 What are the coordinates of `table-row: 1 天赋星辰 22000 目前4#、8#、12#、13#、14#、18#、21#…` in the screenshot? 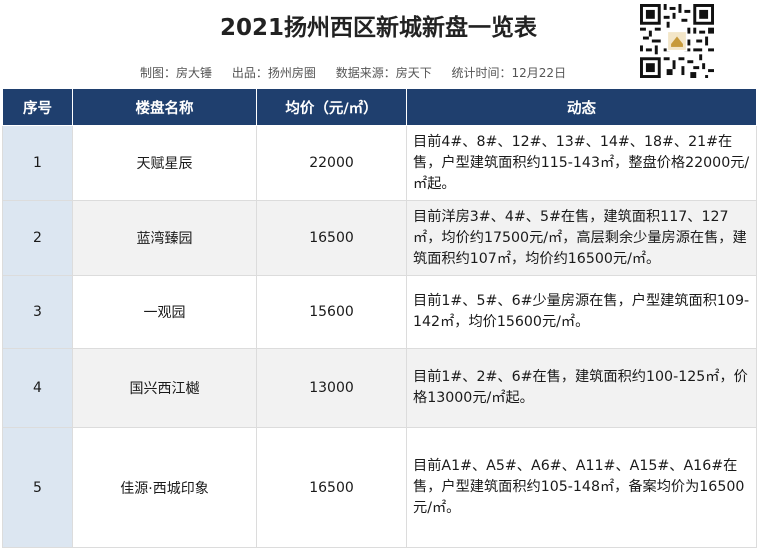 It's located at (379, 163).